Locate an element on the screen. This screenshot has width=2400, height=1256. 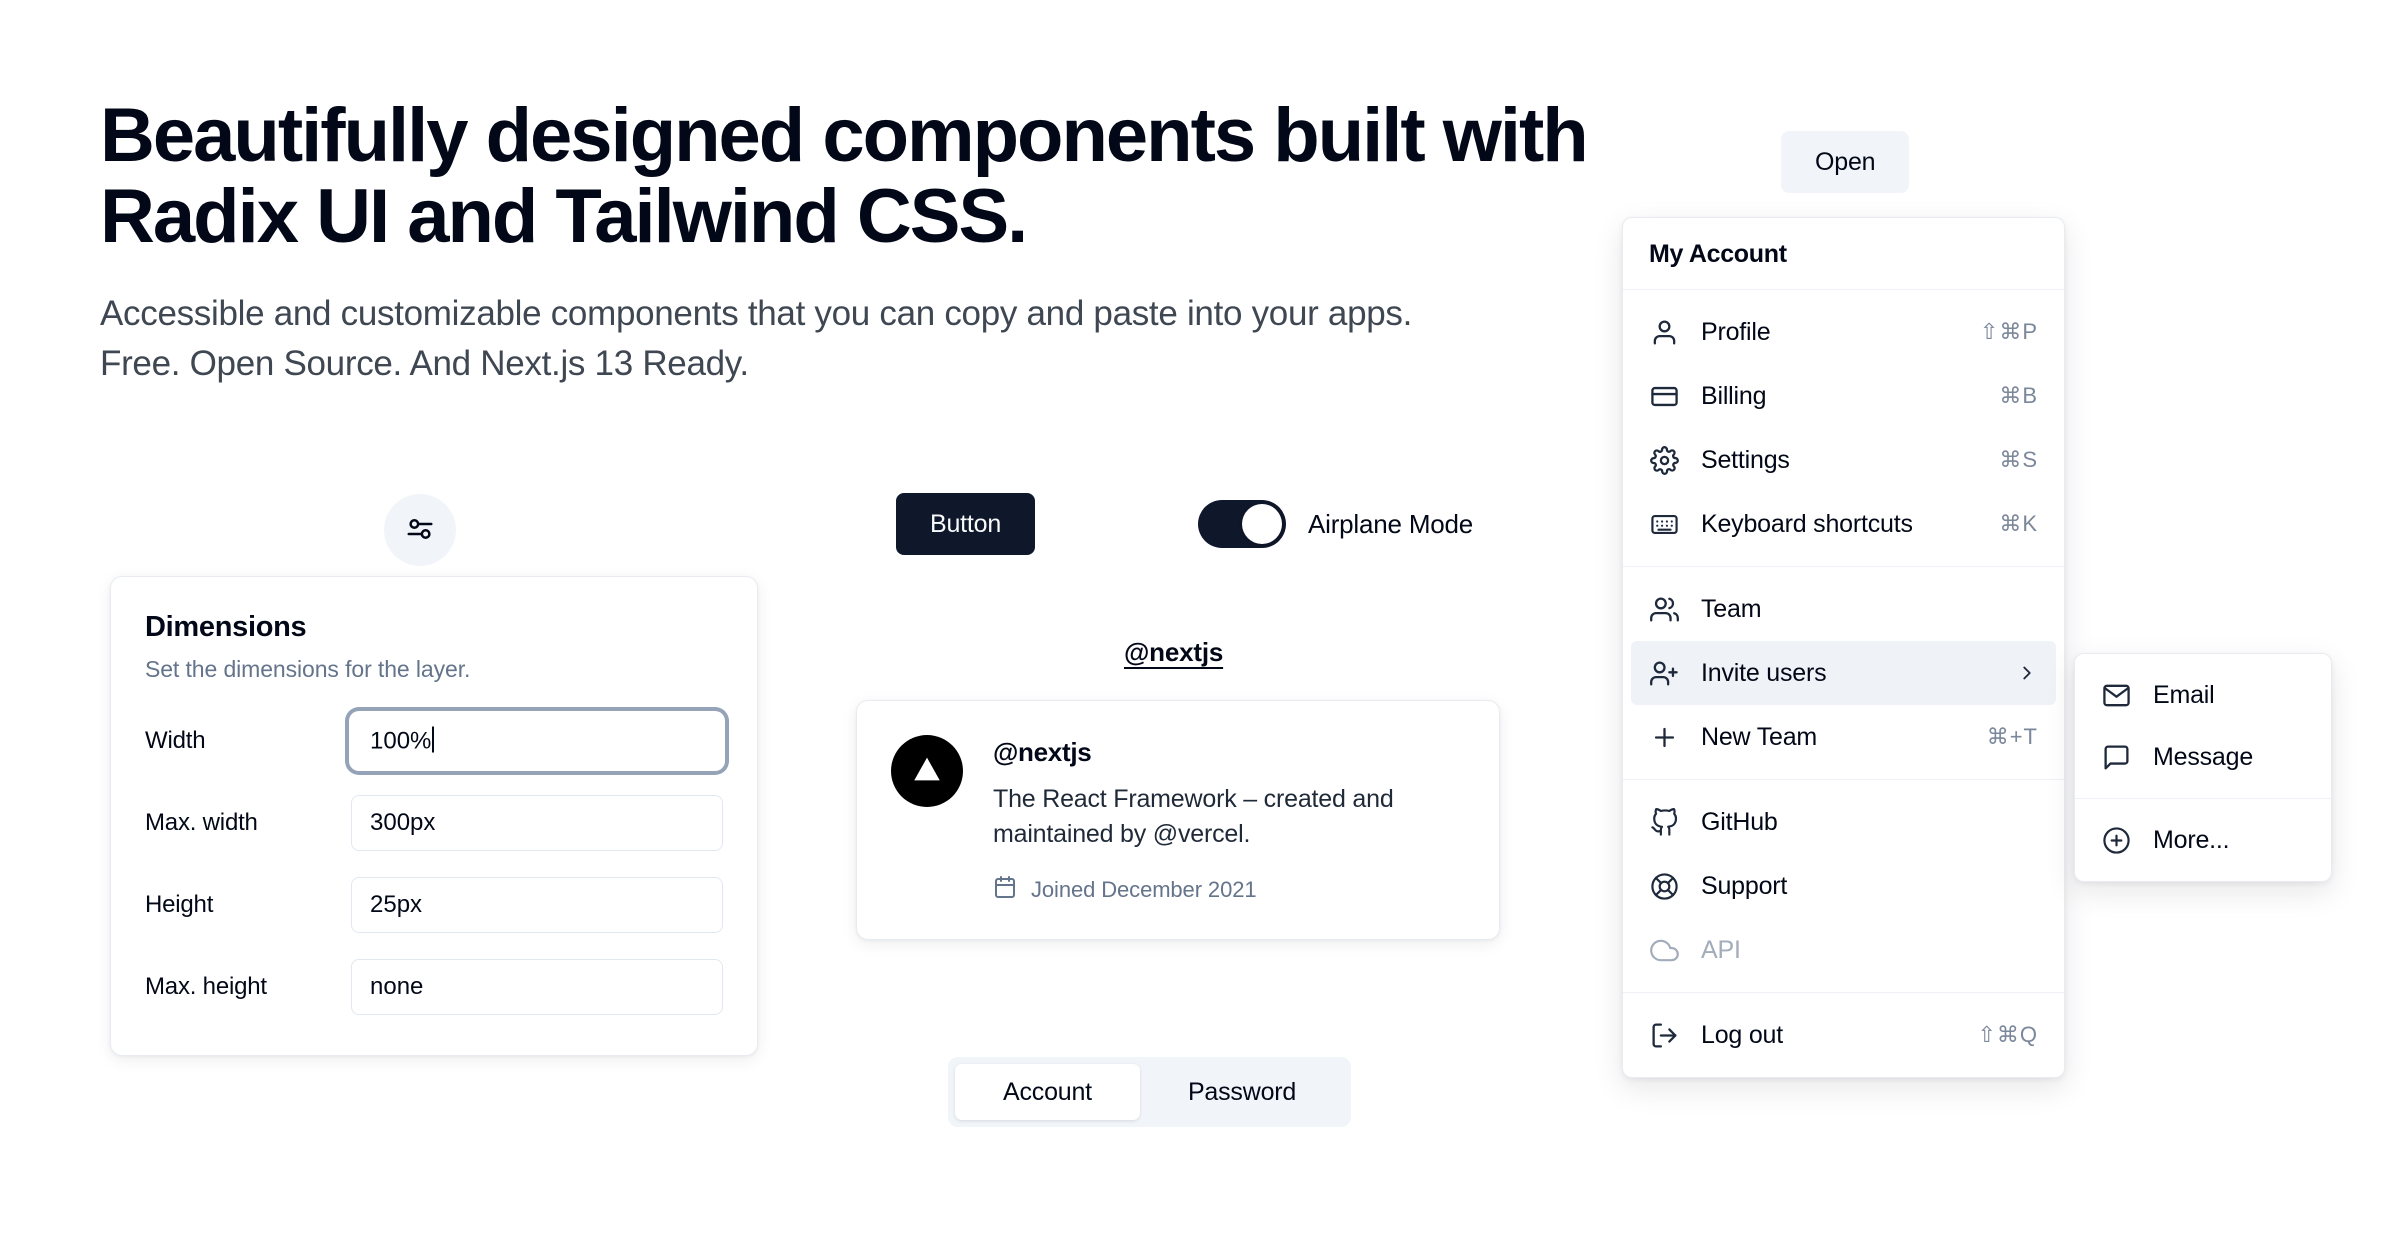
github-icon is located at coordinates (1664, 822).